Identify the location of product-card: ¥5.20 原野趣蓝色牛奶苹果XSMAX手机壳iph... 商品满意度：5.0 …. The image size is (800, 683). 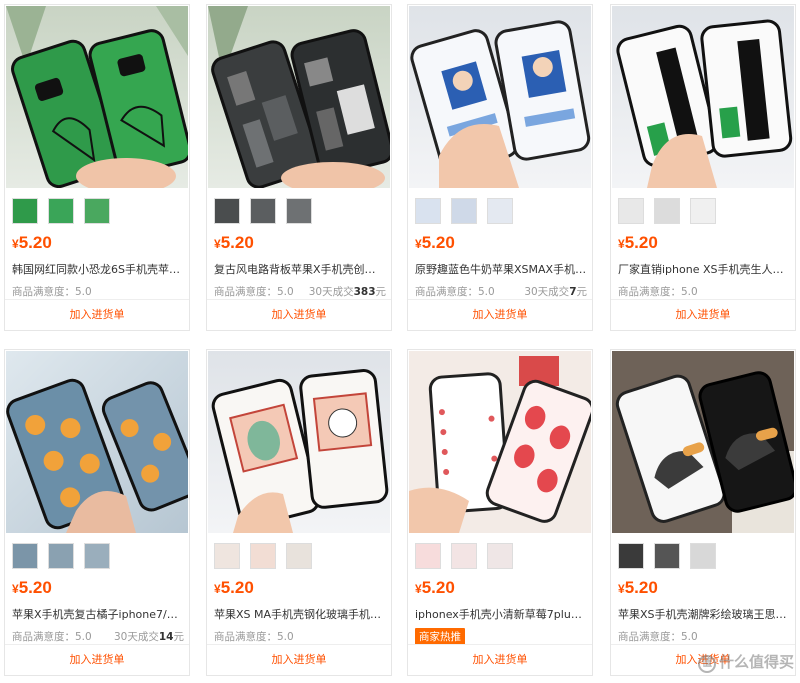
(500, 167).